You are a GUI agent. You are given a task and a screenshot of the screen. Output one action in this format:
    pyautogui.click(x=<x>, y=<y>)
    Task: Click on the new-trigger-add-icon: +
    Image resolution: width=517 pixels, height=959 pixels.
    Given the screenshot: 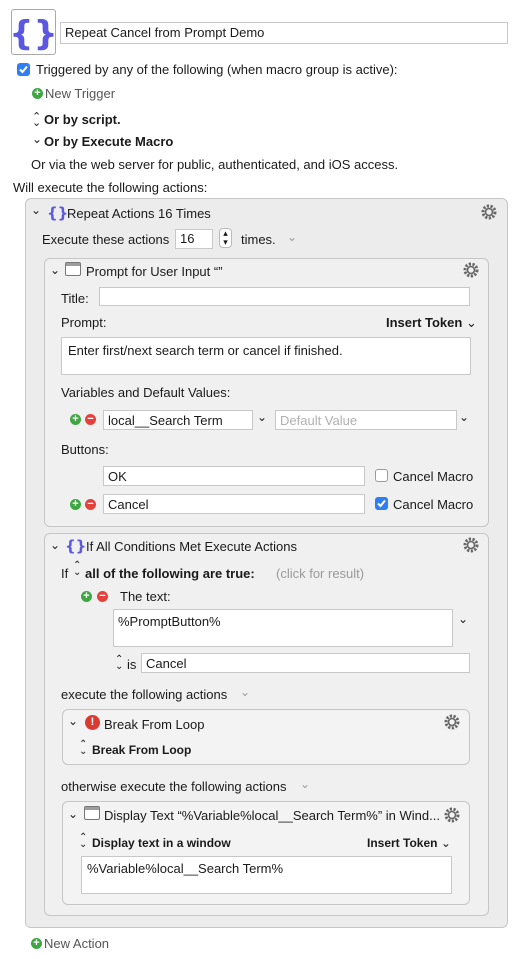 What is the action you would take?
    pyautogui.click(x=37, y=93)
    